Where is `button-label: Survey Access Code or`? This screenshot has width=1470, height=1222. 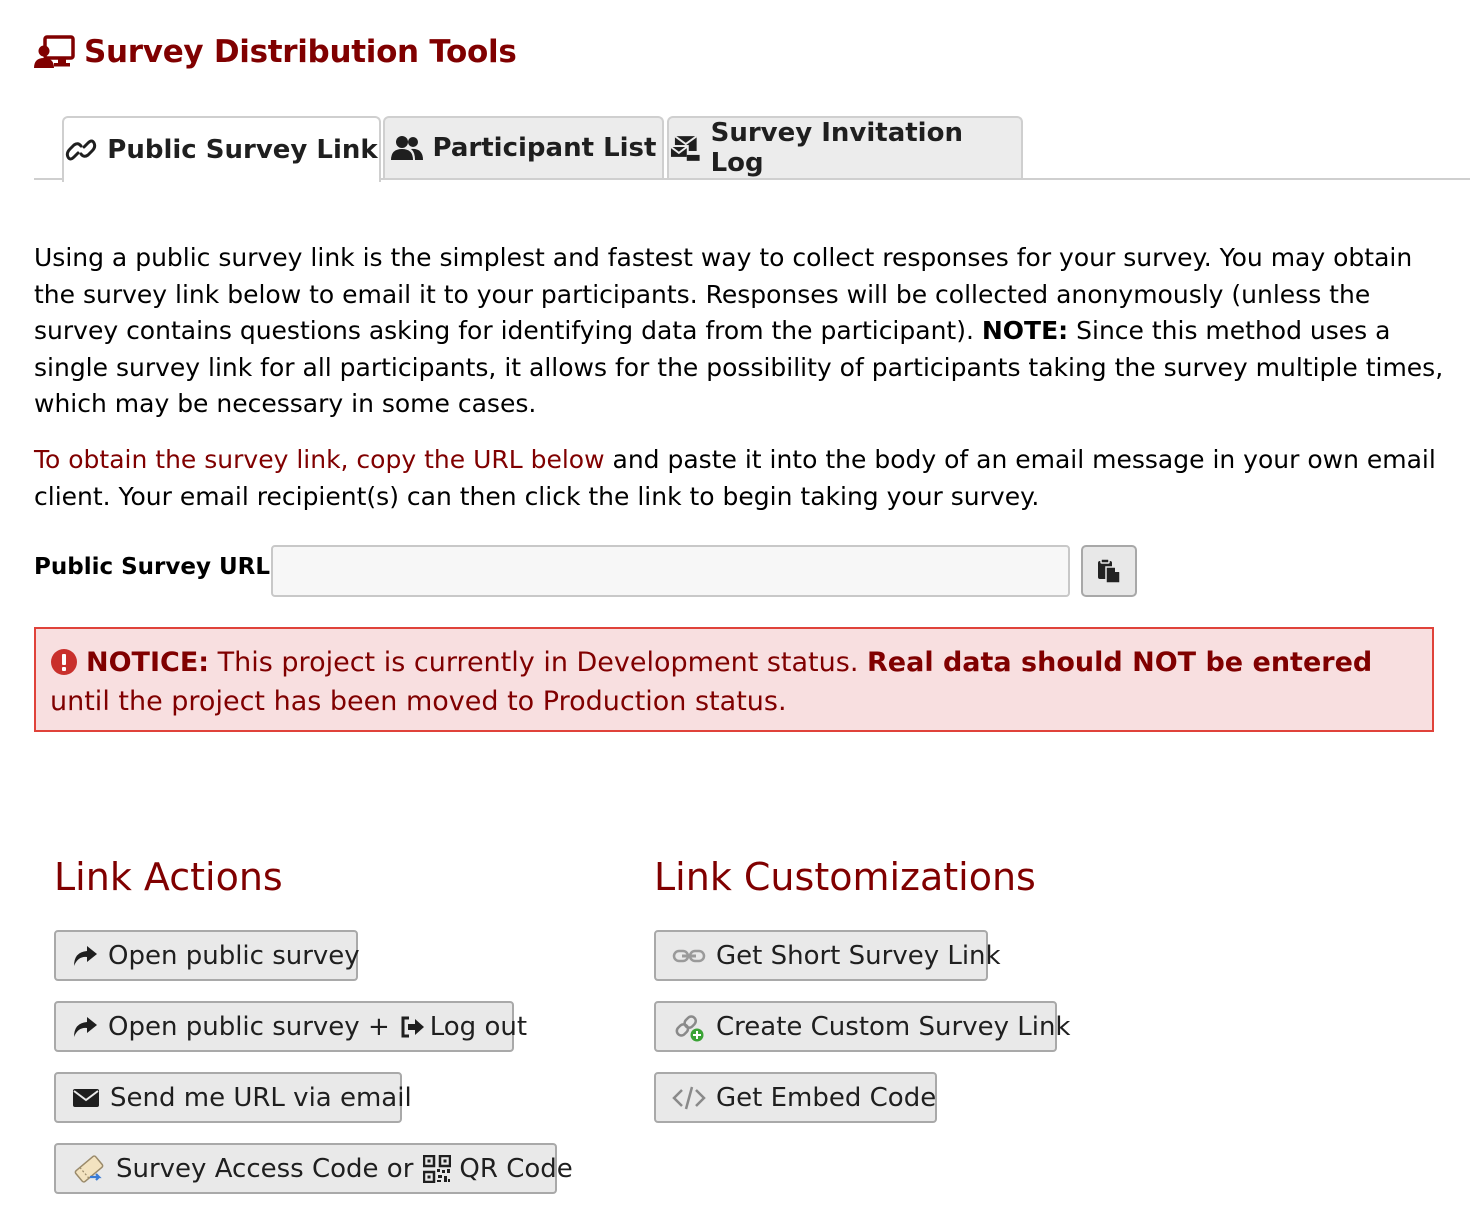
button-label: Survey Access Code or is located at coordinates (265, 1168).